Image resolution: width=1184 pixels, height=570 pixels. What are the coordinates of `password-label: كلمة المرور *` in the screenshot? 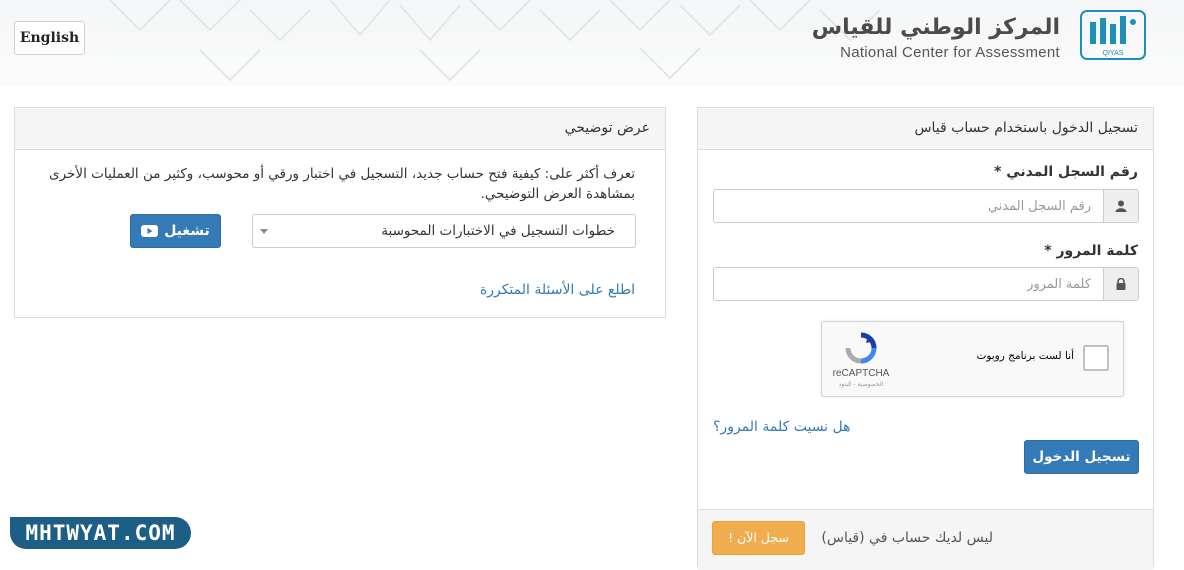 It's located at (1091, 251).